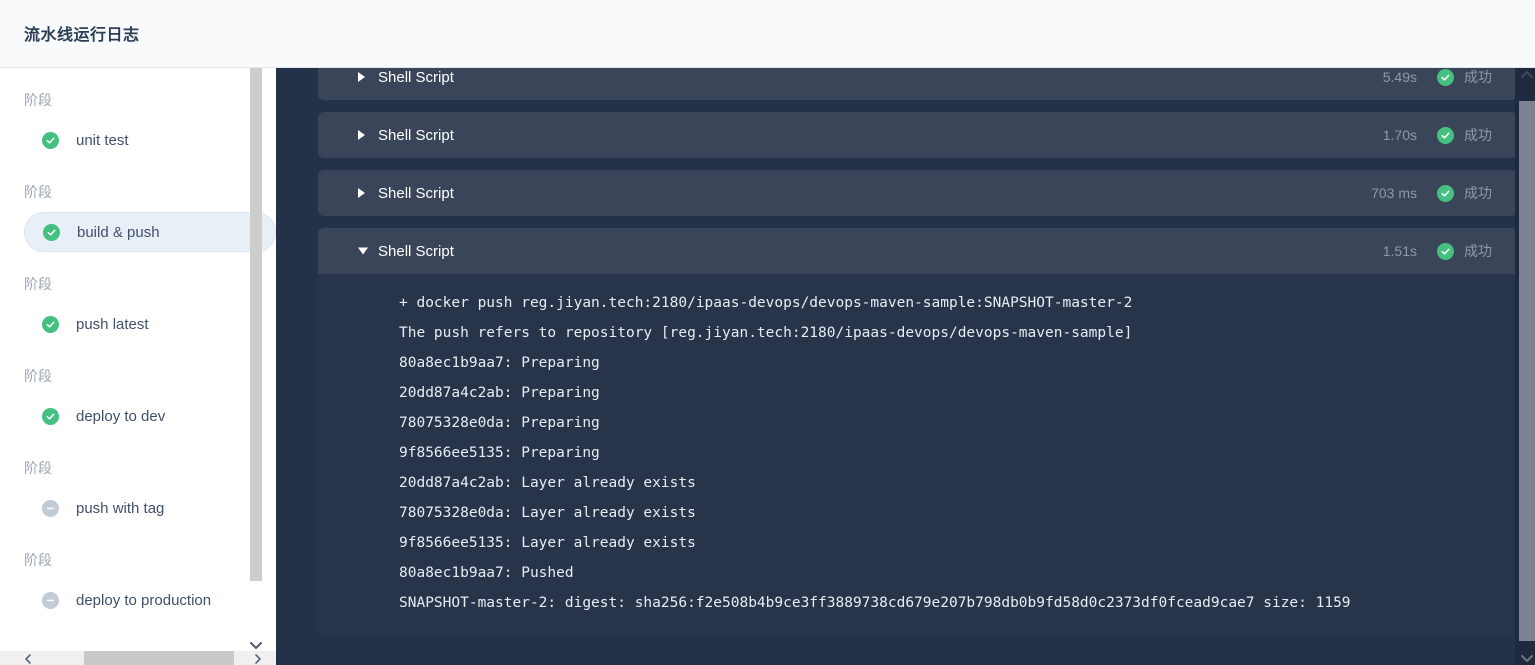 This screenshot has width=1535, height=665. I want to click on log-line: 9f8566ee5135: Preparing, so click(499, 453).